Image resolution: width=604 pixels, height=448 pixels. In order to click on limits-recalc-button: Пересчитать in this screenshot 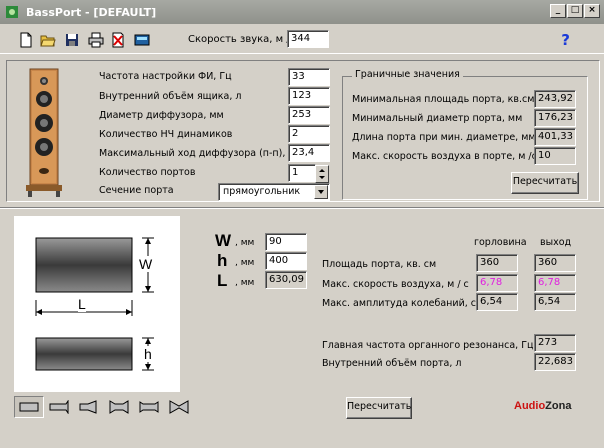, I will do `click(545, 183)`.